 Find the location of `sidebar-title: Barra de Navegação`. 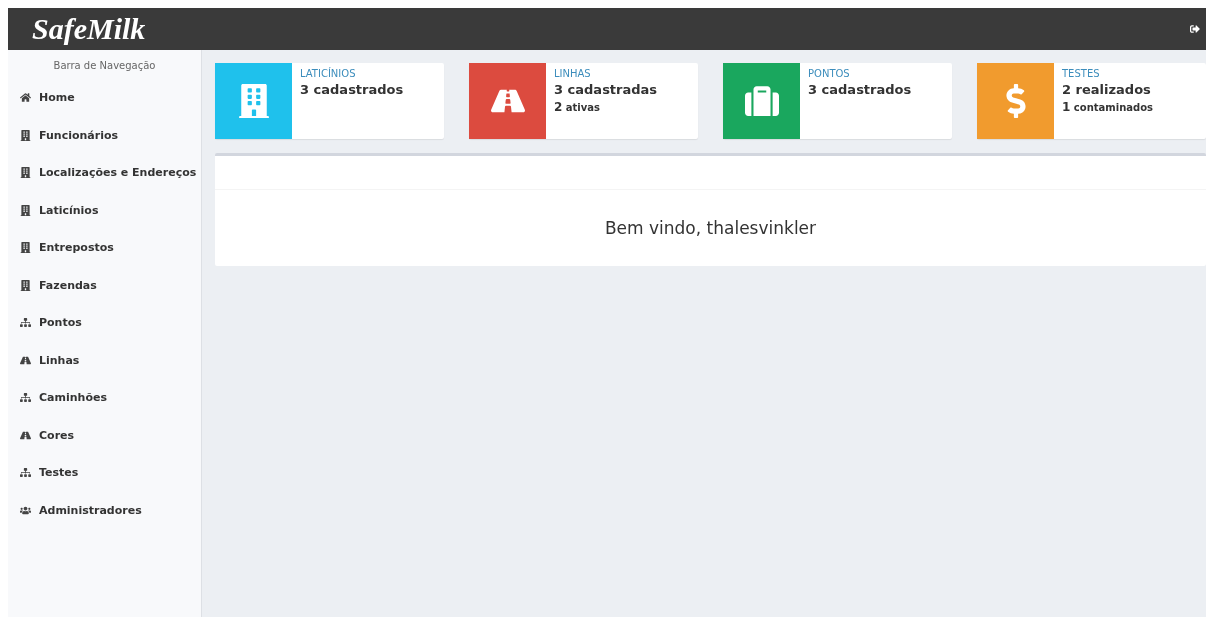

sidebar-title: Barra de Navegação is located at coordinates (104, 65).